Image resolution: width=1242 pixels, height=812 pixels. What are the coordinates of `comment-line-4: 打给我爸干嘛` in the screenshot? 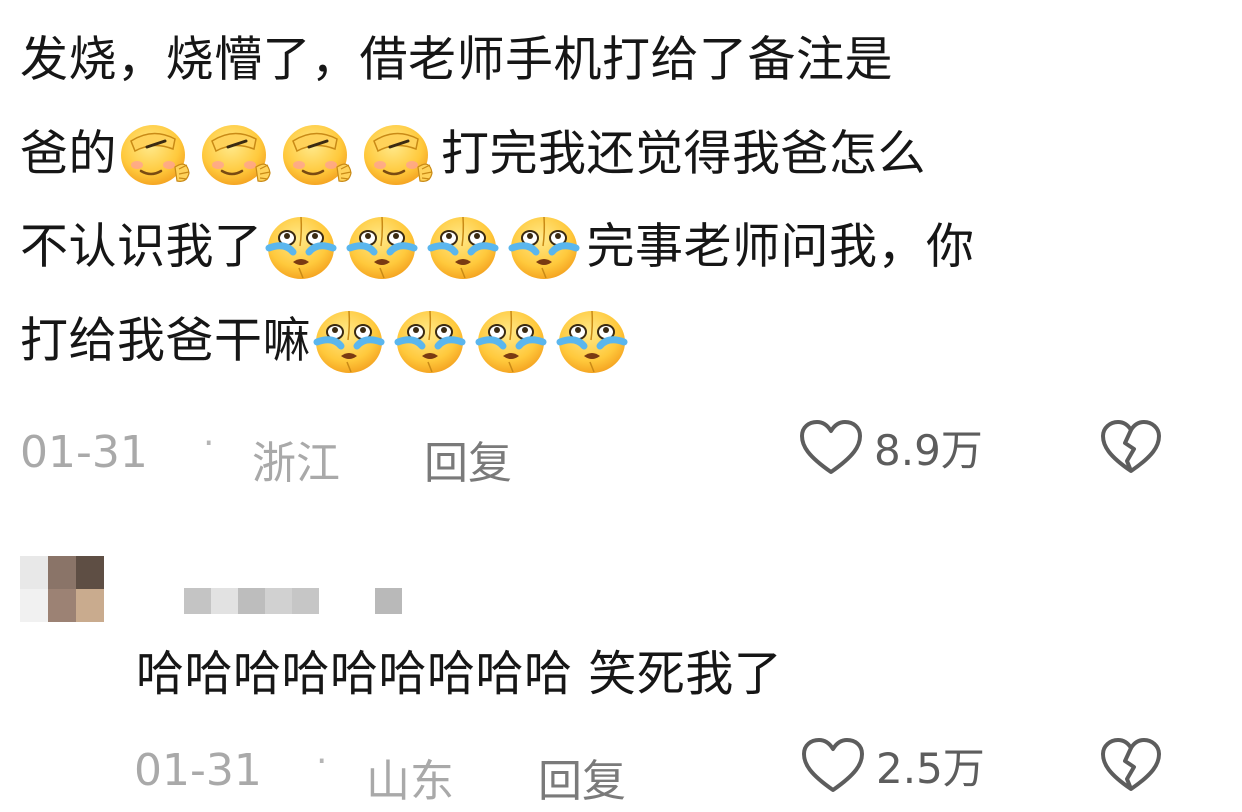 It's located at (590, 340).